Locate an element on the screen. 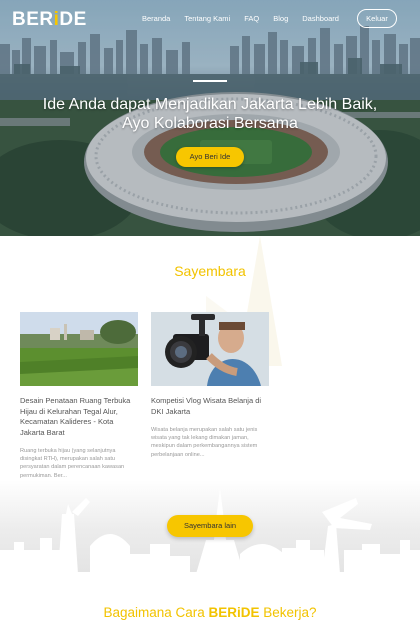  how-title-brand: BERiDE is located at coordinates (234, 612).